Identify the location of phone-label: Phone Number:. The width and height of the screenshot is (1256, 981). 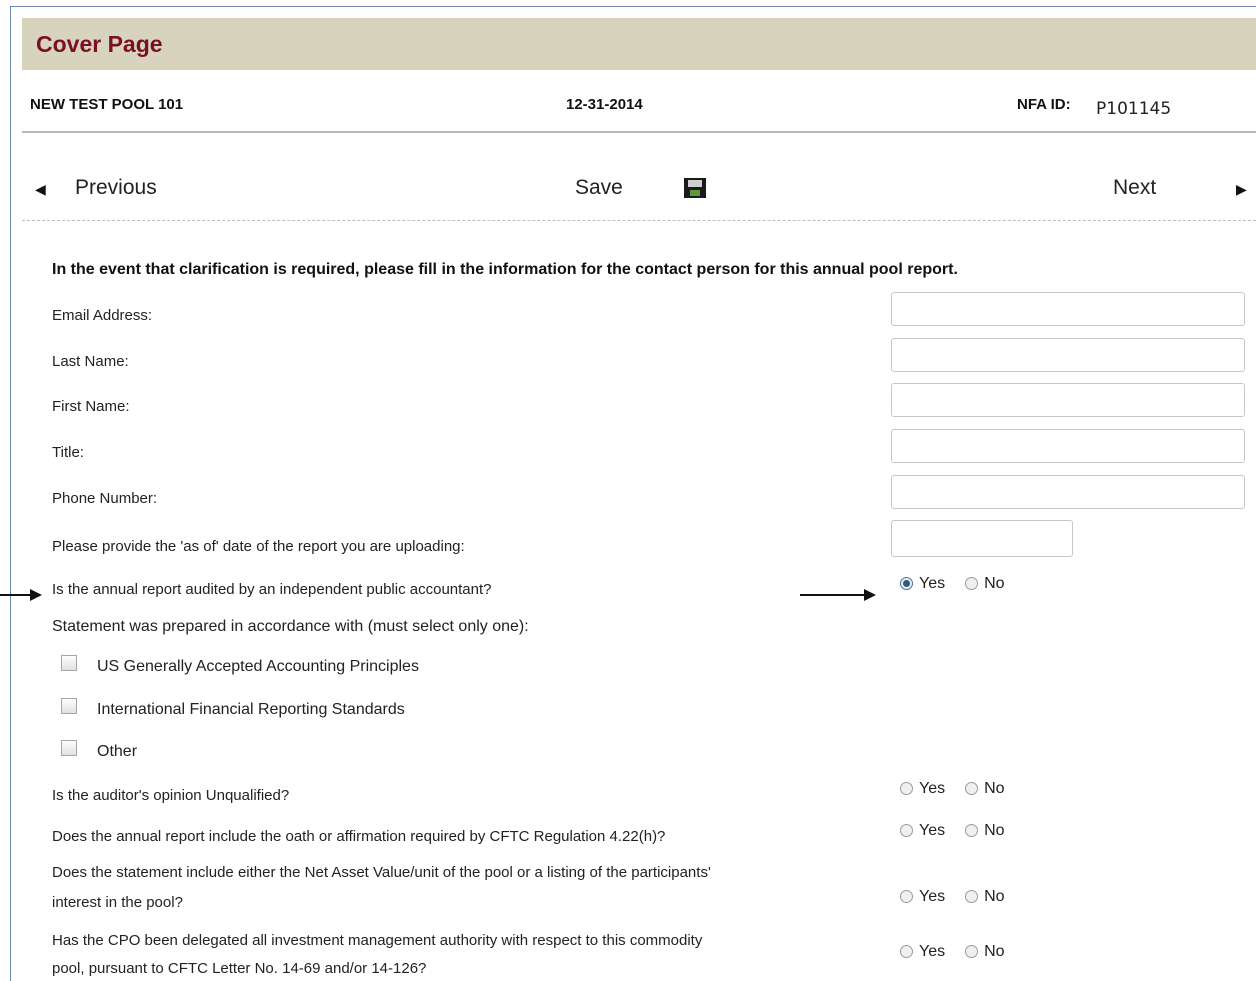
(105, 498).